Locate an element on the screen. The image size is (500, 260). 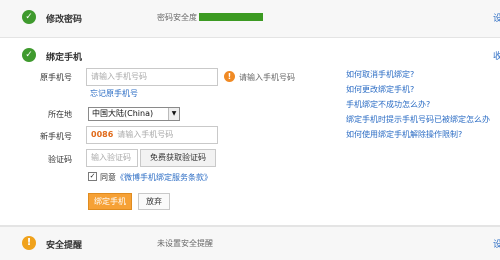
security-alert-status: 未设置安全提醒 is located at coordinates (185, 243).